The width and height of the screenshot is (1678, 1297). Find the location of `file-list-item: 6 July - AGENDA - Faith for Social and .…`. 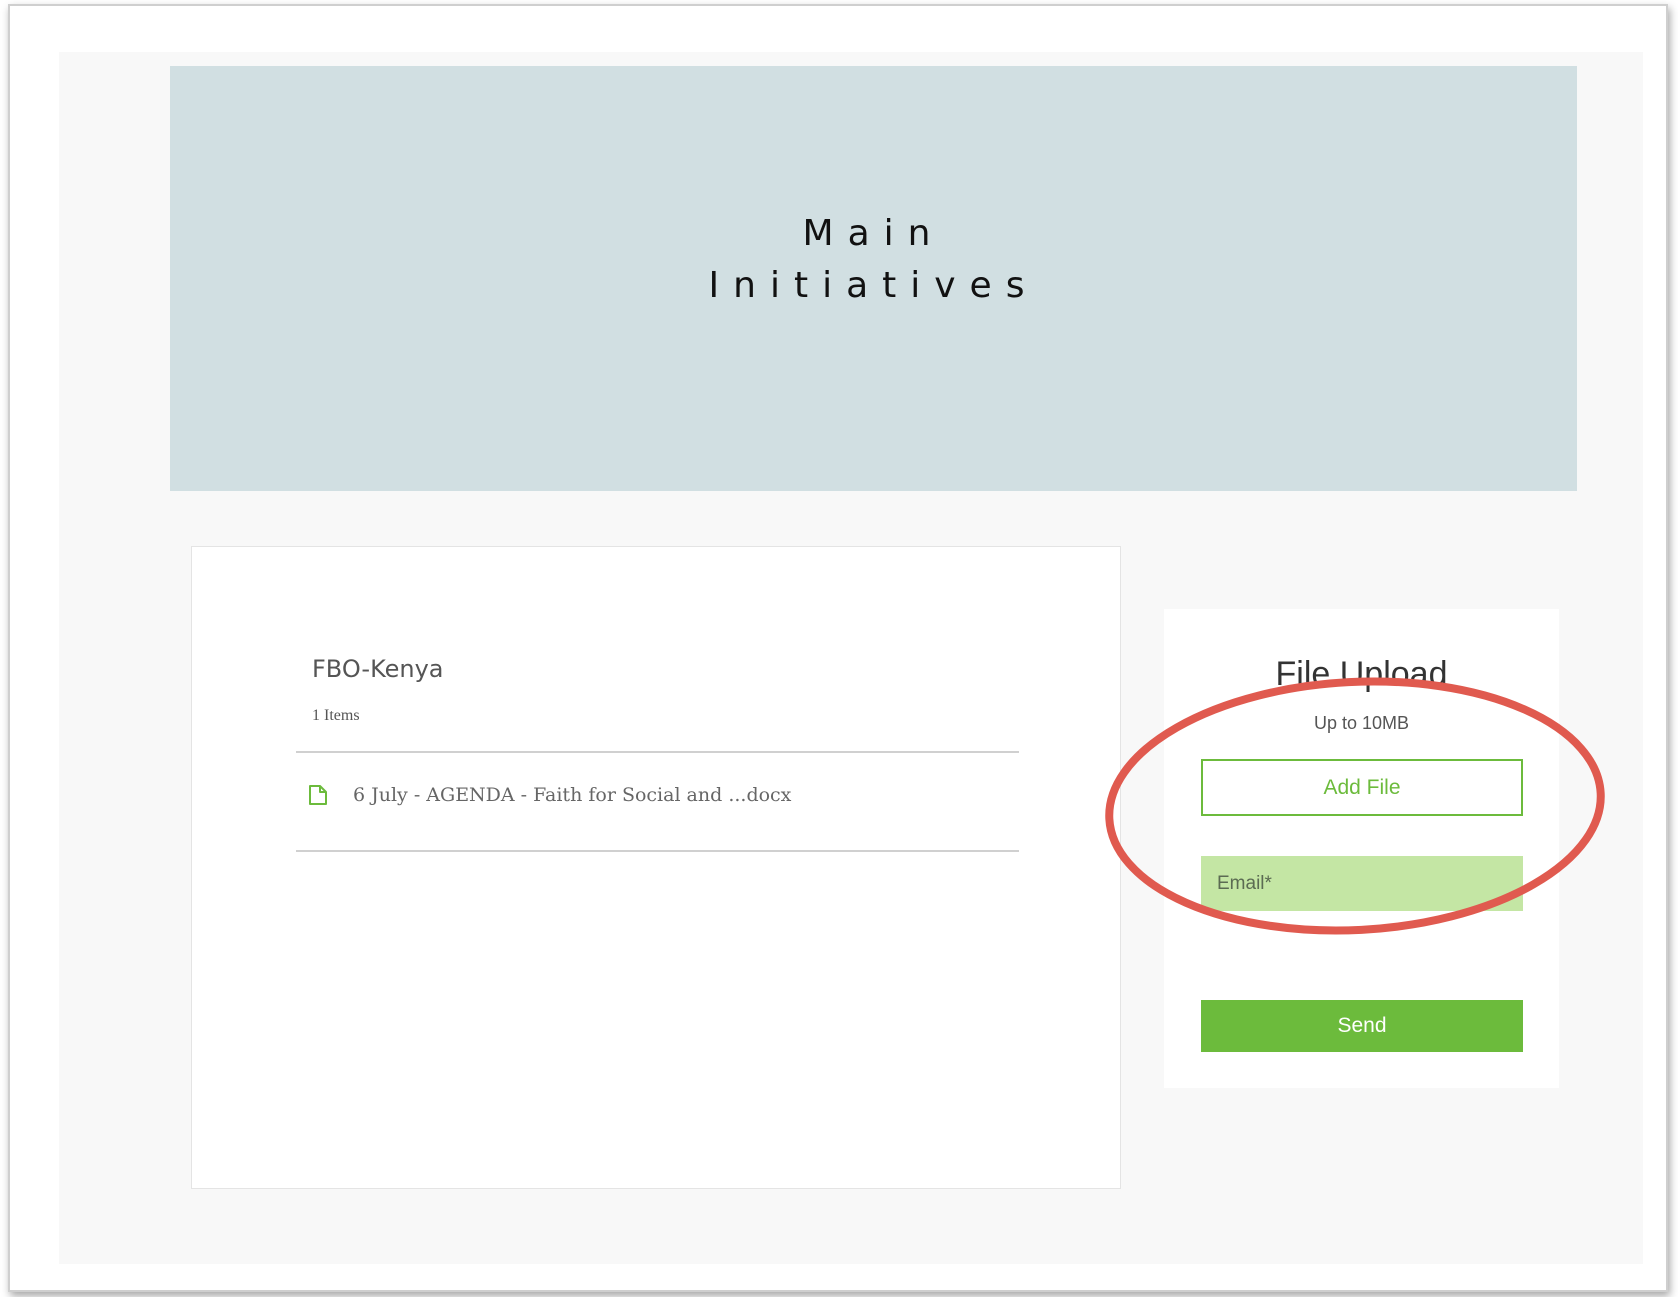

file-list-item: 6 July - AGENDA - Faith for Social and .… is located at coordinates (549, 795).